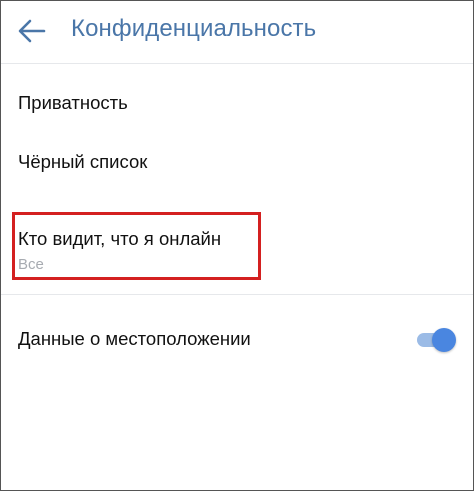 This screenshot has width=474, height=491. What do you see at coordinates (194, 28) in the screenshot?
I see `page-title: Конфиденциальность` at bounding box center [194, 28].